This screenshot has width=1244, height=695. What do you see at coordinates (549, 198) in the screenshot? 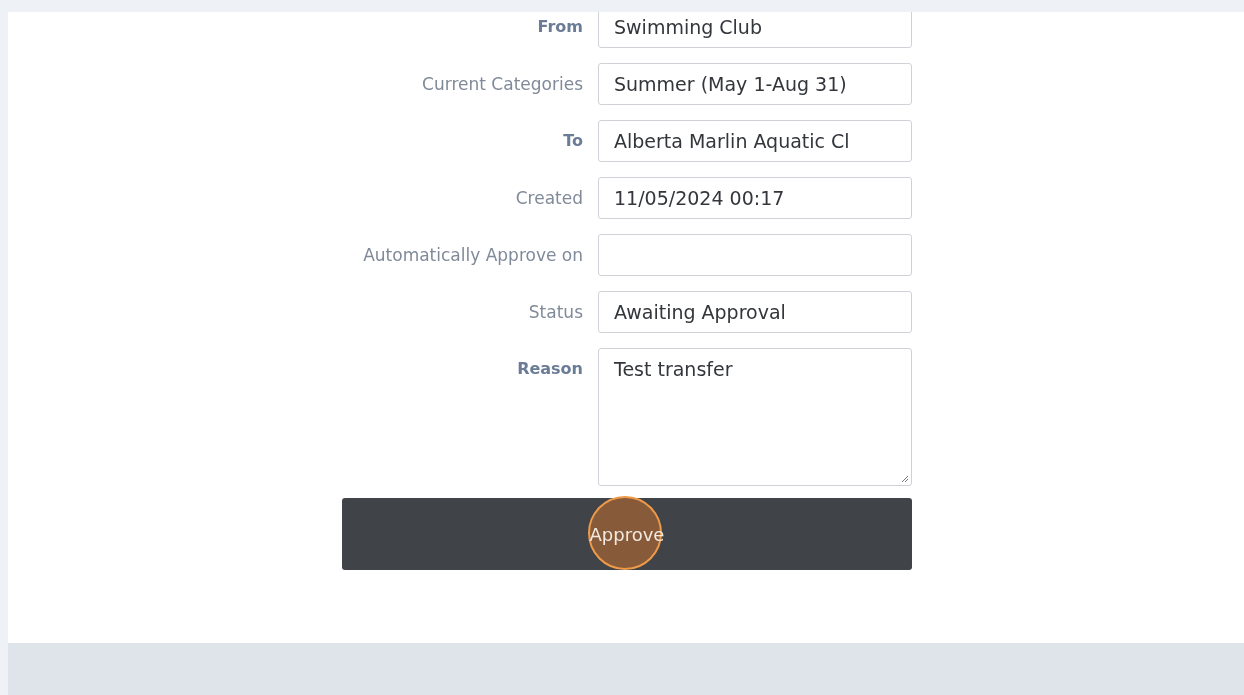
I see `field-label: Created` at bounding box center [549, 198].